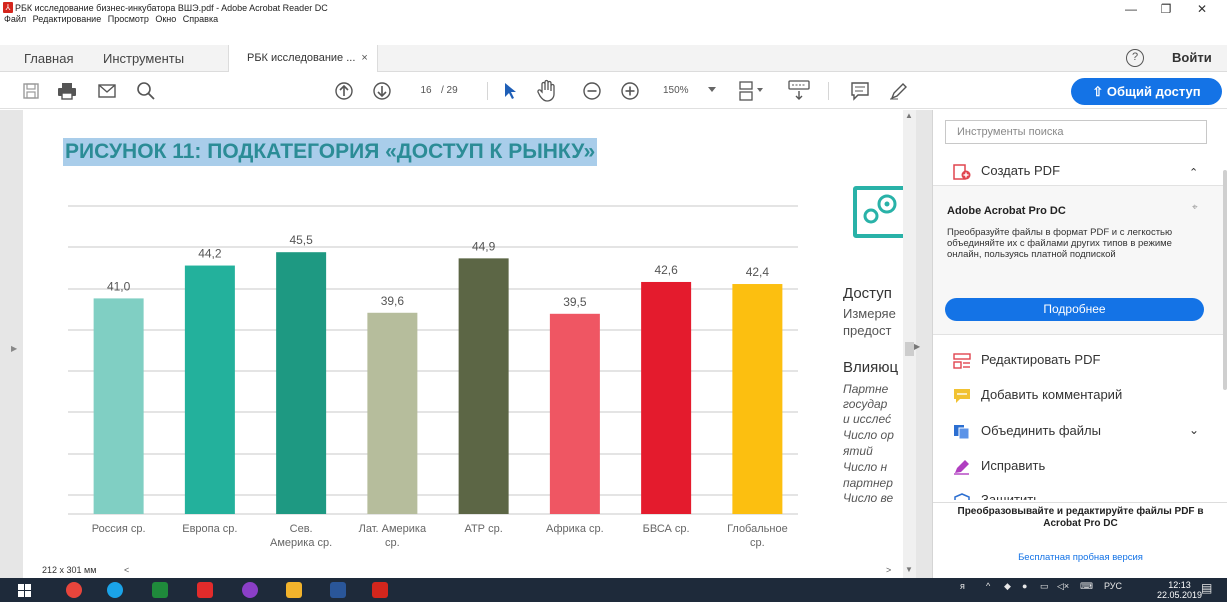  Describe the element at coordinates (146, 91) in the screenshot. I see `search-text-icon` at that location.